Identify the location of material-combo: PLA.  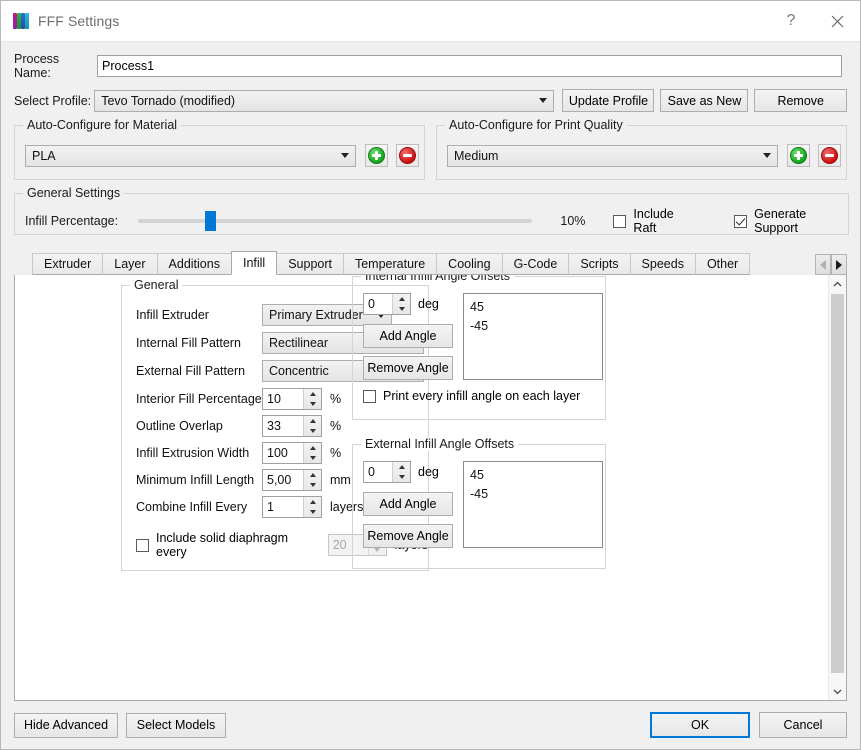
(190, 155).